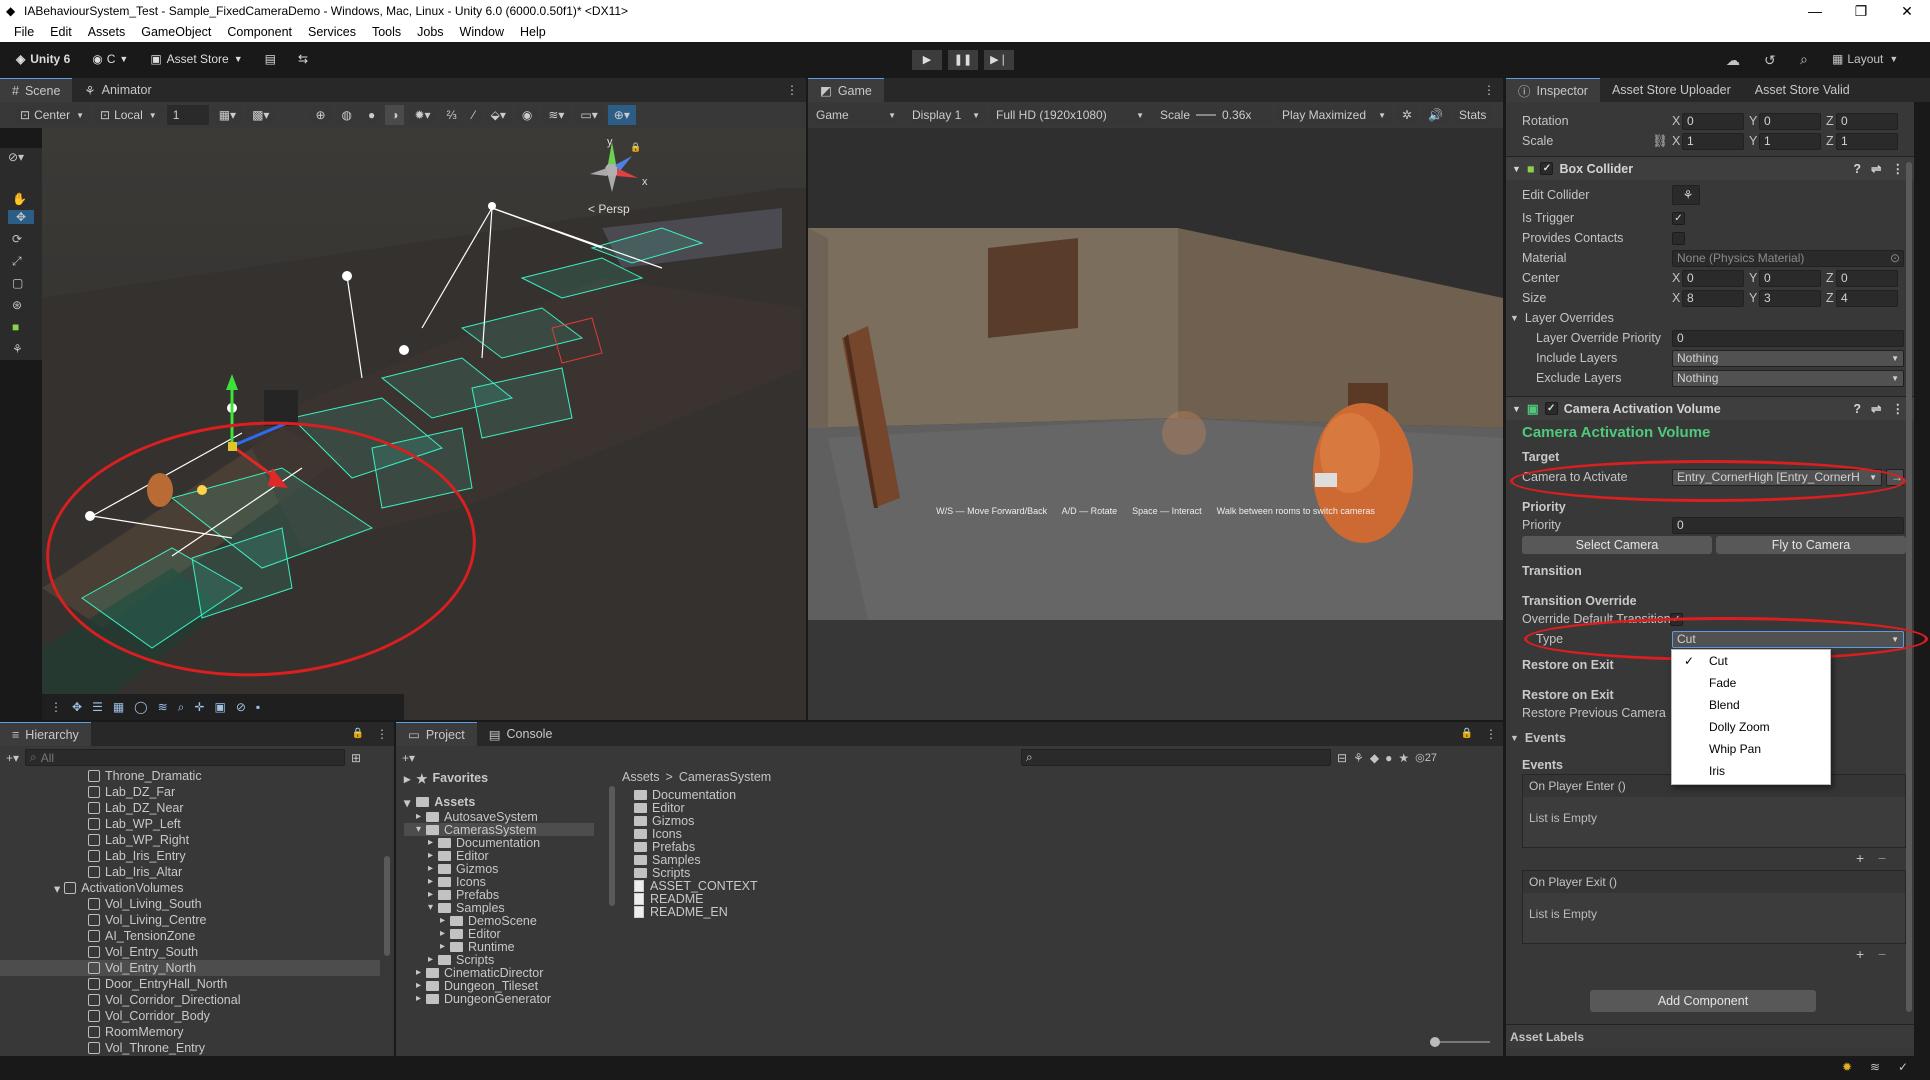 This screenshot has width=1930, height=1080. What do you see at coordinates (527, 115) in the screenshot?
I see `visibility-icon: ◉` at bounding box center [527, 115].